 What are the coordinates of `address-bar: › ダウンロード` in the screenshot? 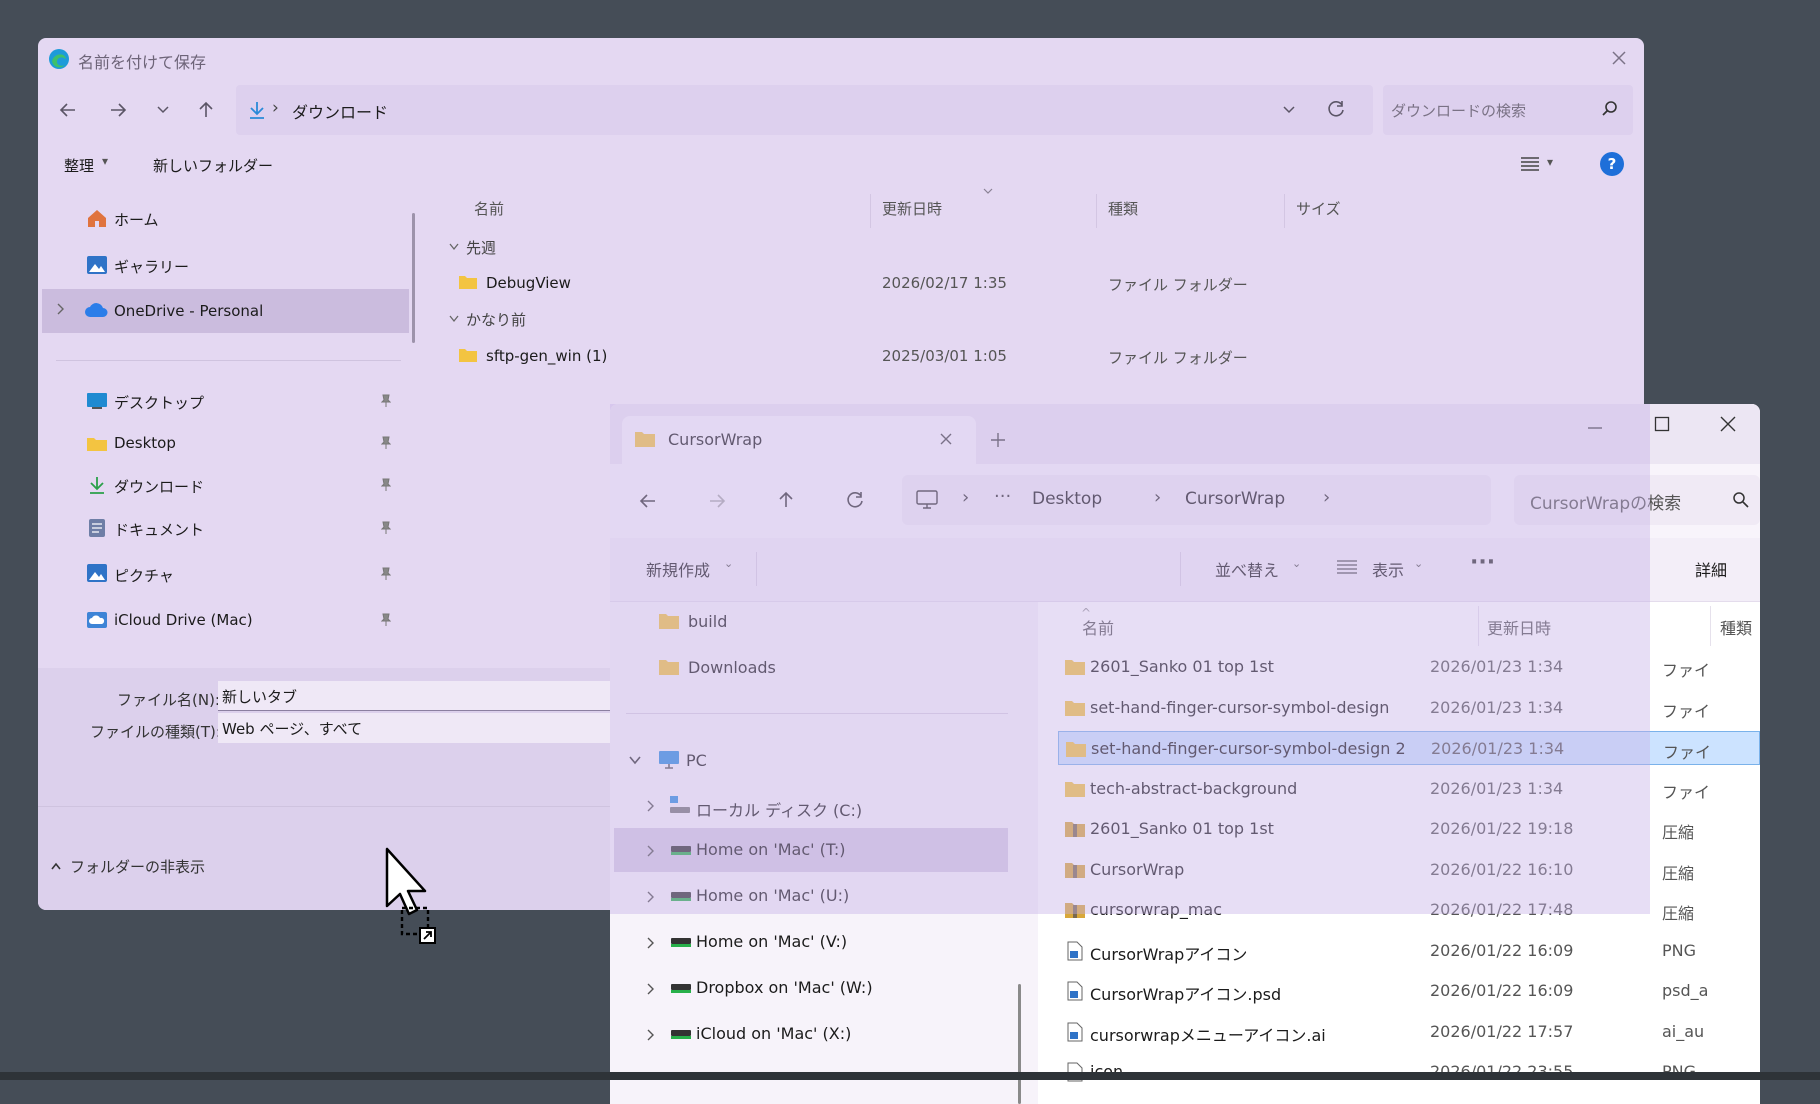 It's located at (804, 110).